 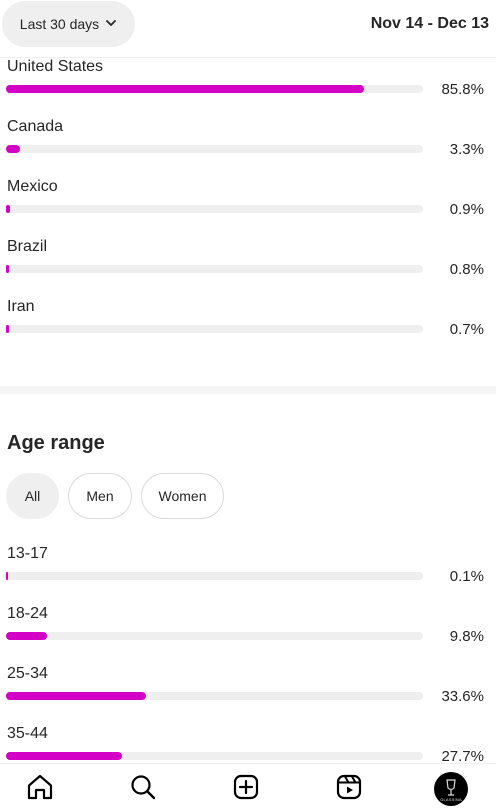 I want to click on top-bar: Last 30 days Nov 14 - Dec 13, so click(x=248, y=29).